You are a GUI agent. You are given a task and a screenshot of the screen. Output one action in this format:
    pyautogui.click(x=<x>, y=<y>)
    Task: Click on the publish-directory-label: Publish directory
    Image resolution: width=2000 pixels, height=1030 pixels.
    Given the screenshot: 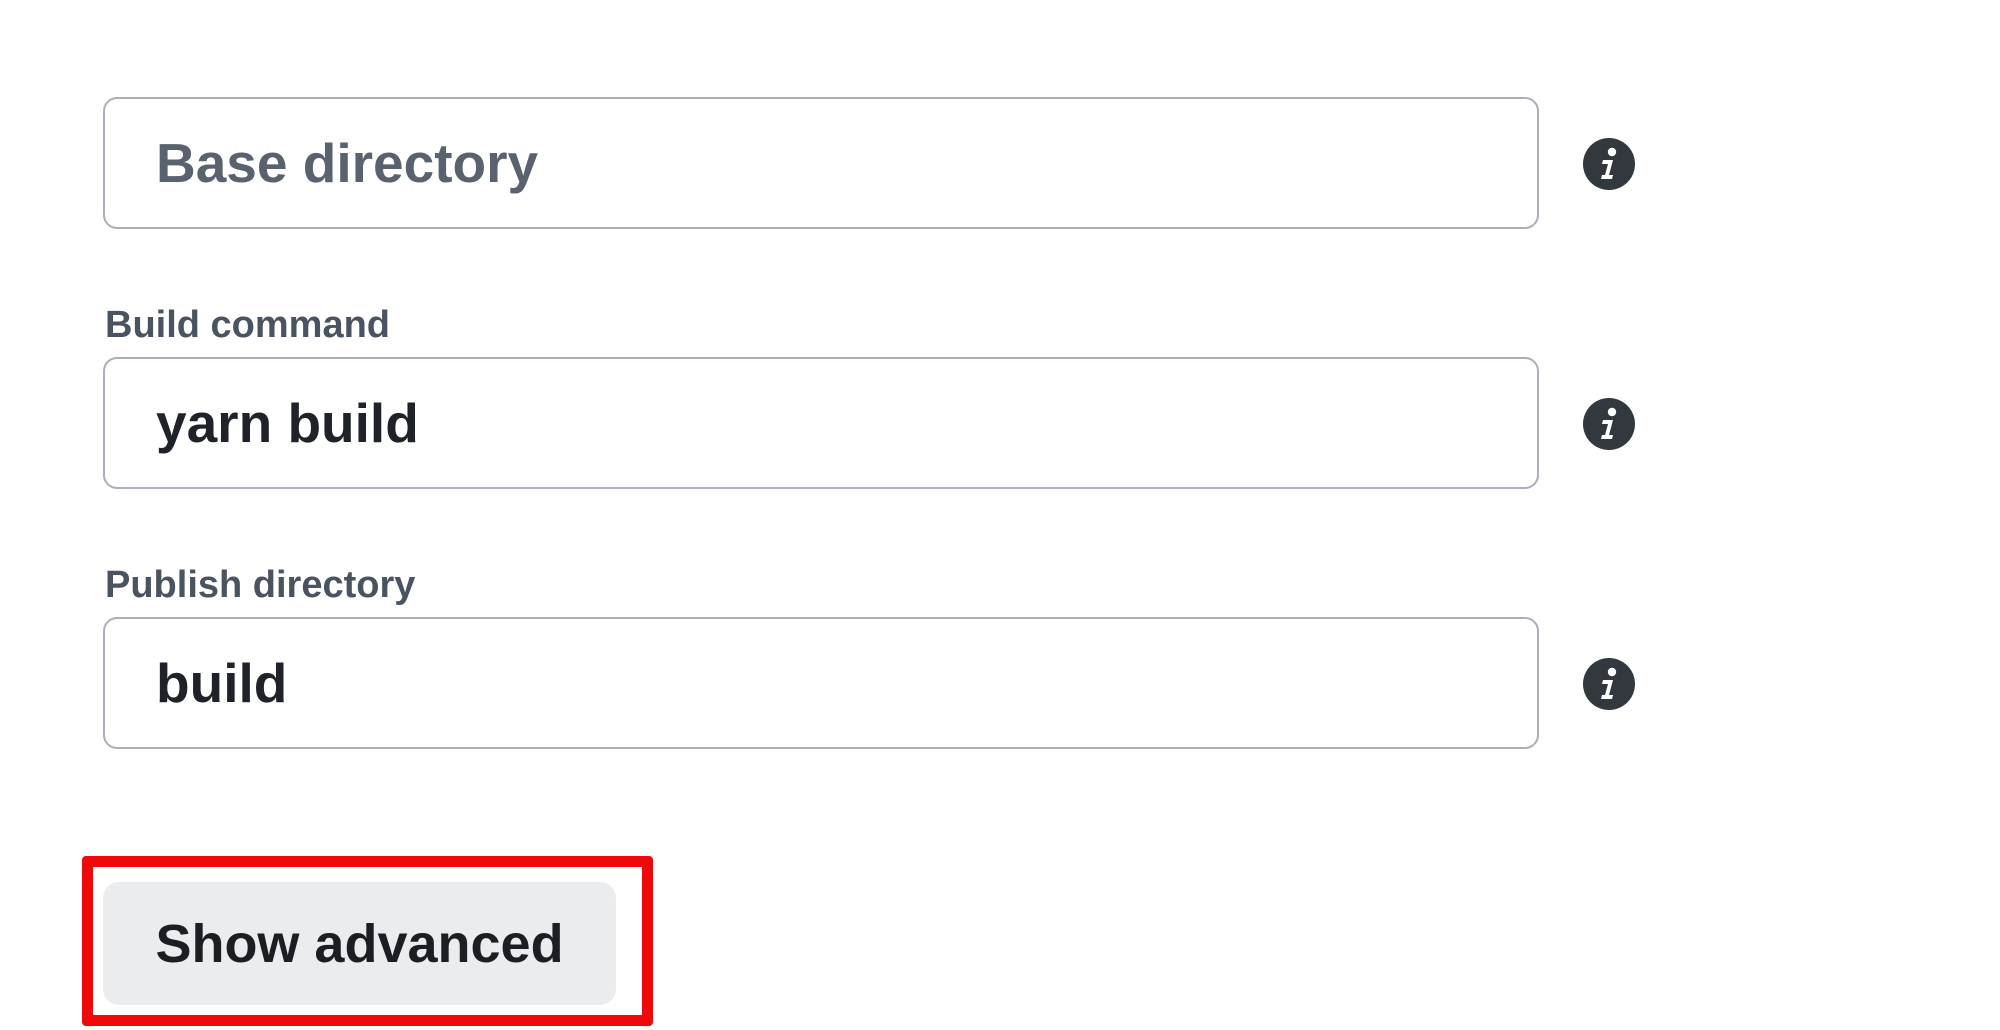 What is the action you would take?
    pyautogui.click(x=260, y=585)
    